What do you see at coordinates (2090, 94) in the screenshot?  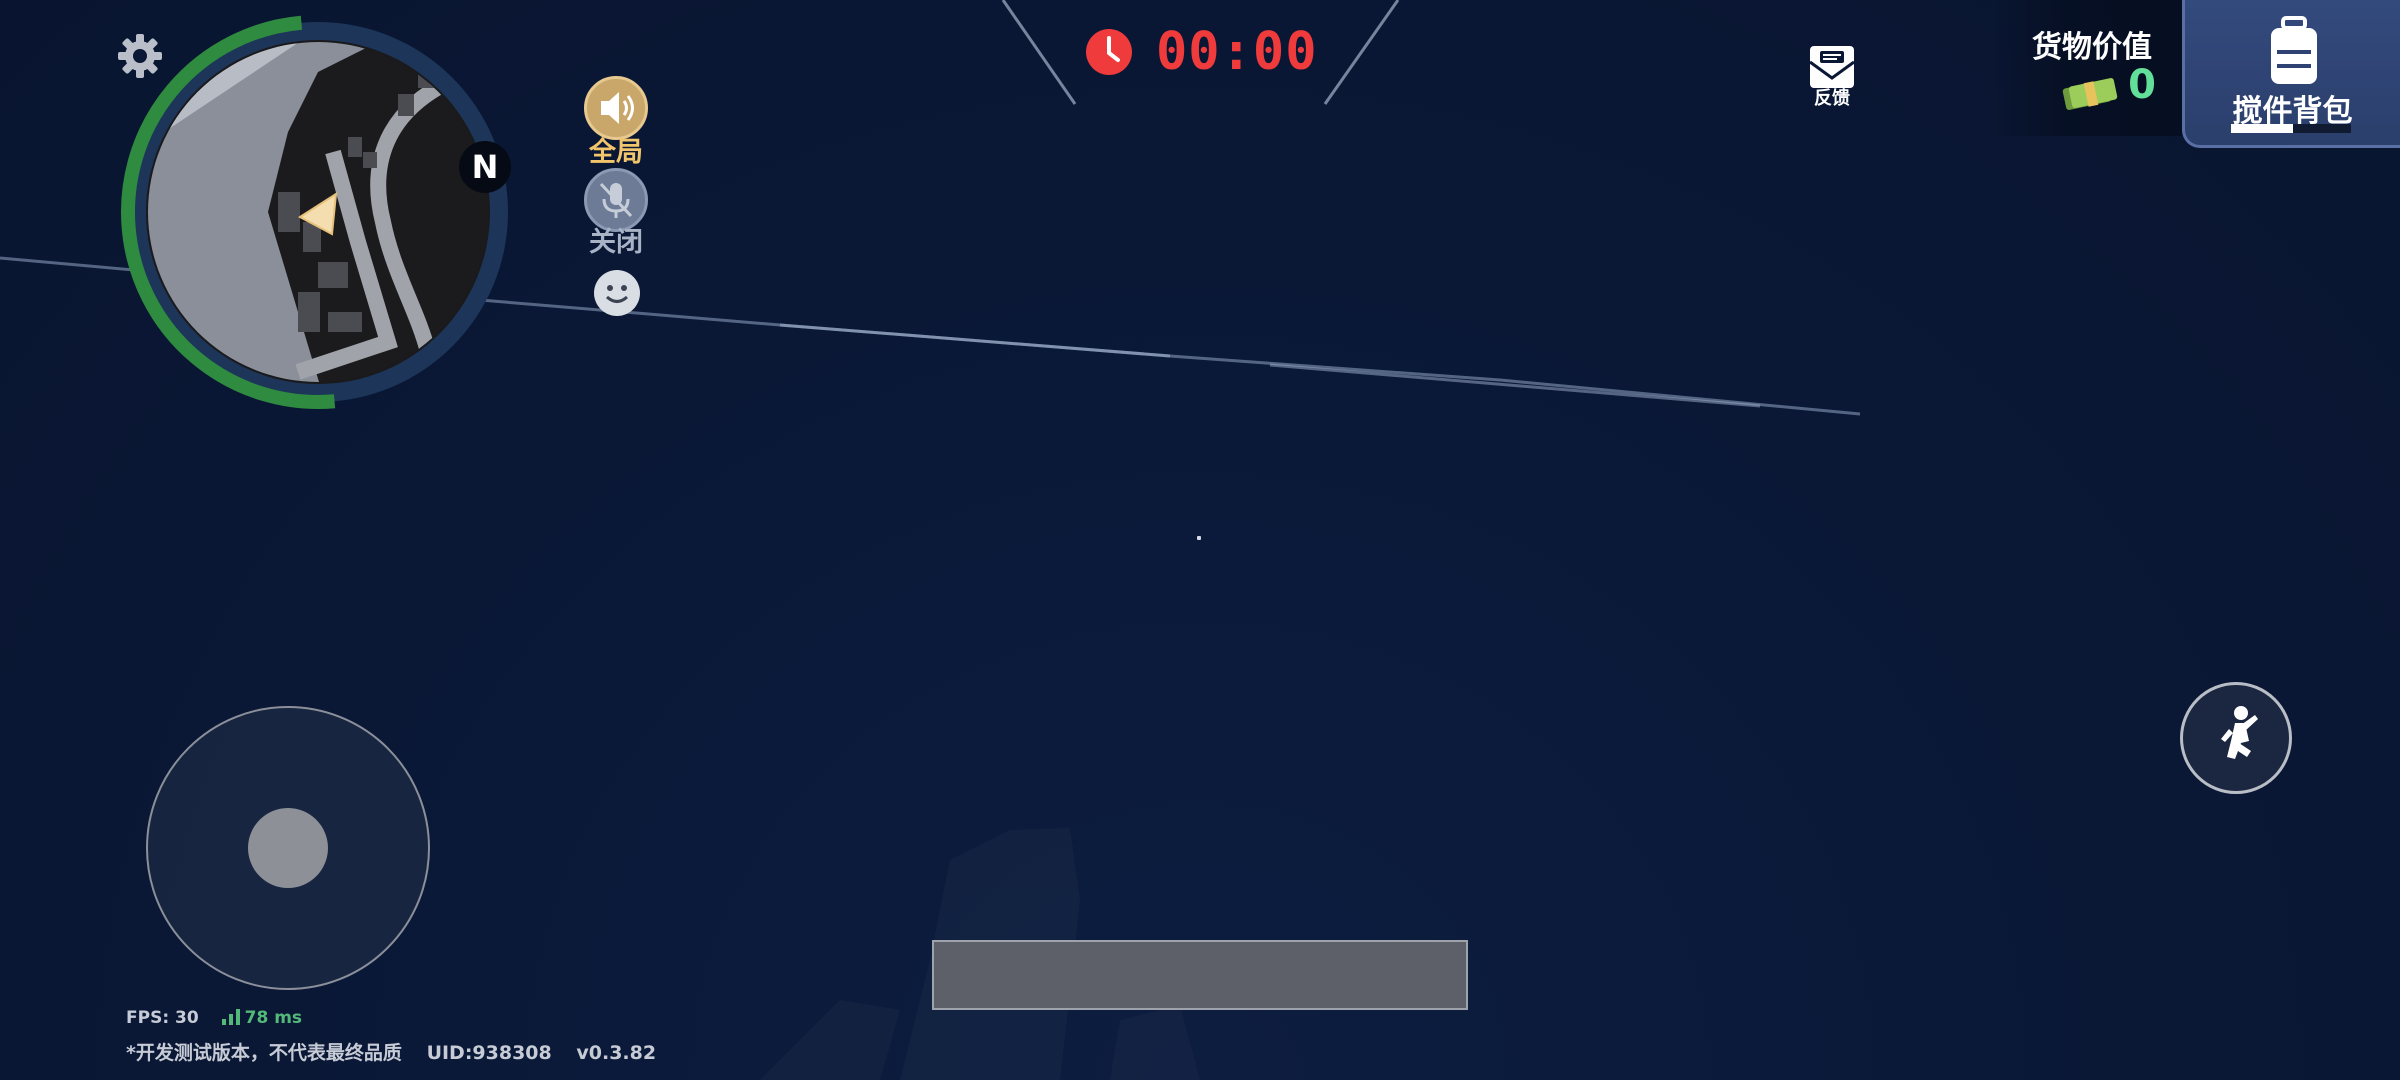 I see `cash-icon` at bounding box center [2090, 94].